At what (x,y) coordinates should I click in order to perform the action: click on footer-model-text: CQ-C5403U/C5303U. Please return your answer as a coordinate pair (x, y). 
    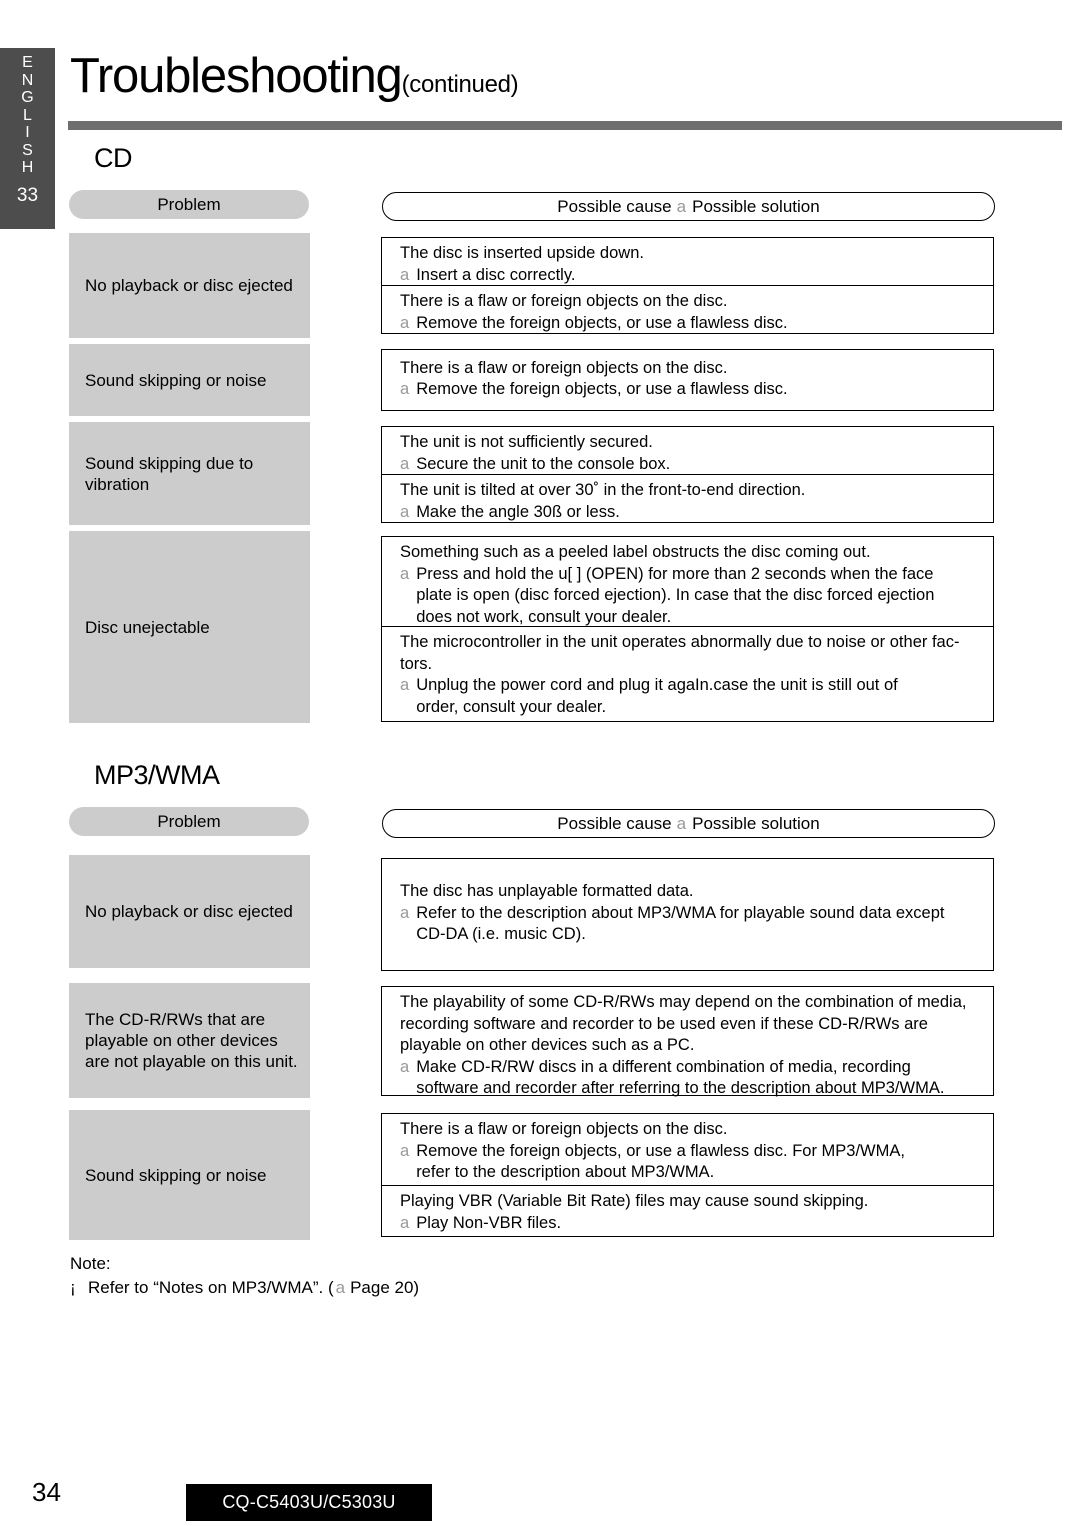
    Looking at the image, I should click on (309, 1502).